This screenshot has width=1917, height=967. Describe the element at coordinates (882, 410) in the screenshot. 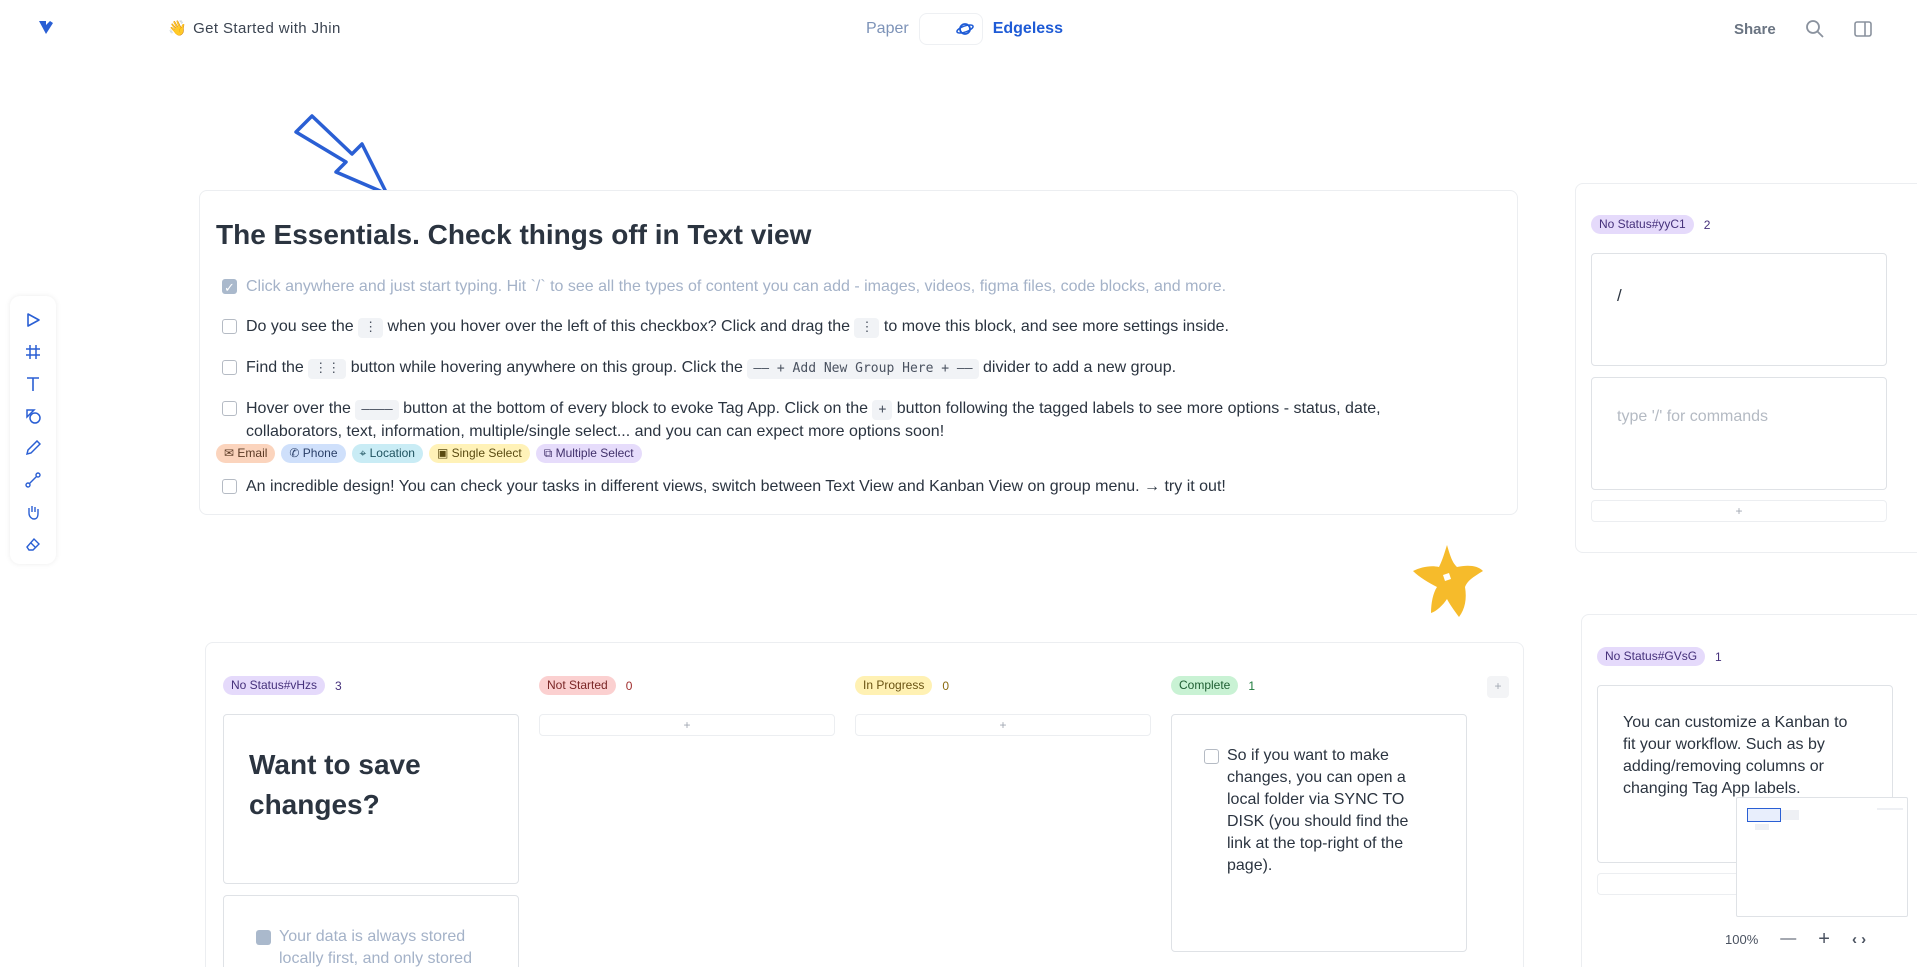

I see `plus-chip: +` at that location.